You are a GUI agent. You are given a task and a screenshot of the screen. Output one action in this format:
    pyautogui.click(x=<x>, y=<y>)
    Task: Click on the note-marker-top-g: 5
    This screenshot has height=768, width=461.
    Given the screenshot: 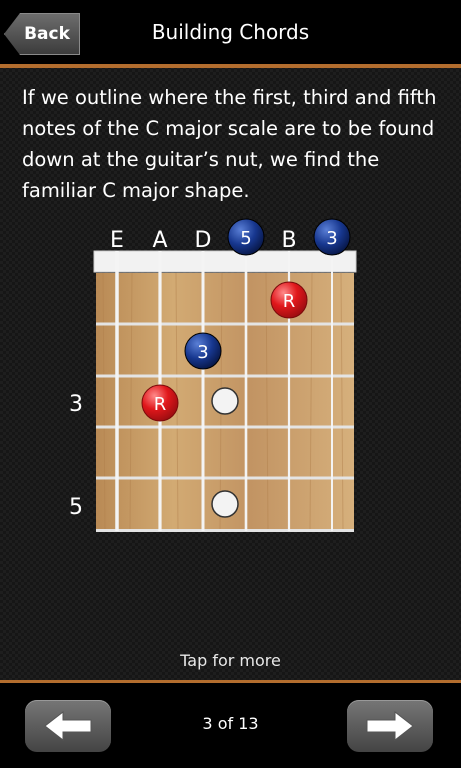 What is the action you would take?
    pyautogui.click(x=246, y=237)
    